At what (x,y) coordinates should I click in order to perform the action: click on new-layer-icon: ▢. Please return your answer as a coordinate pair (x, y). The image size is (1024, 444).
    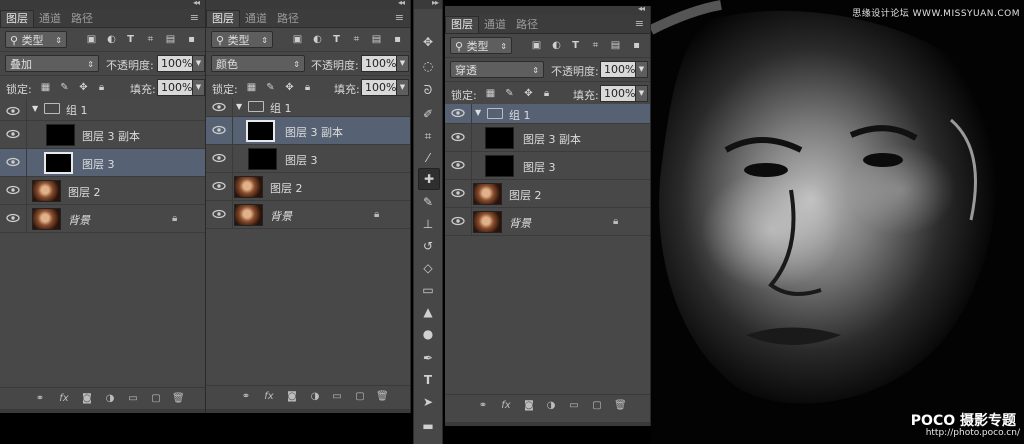
    Looking at the image, I should click on (597, 405).